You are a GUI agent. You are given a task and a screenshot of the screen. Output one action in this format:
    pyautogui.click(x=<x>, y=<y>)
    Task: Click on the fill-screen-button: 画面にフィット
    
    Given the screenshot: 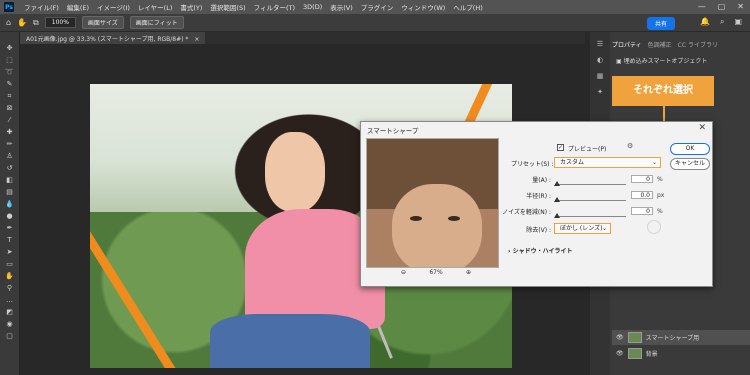 What is the action you would take?
    pyautogui.click(x=156, y=22)
    